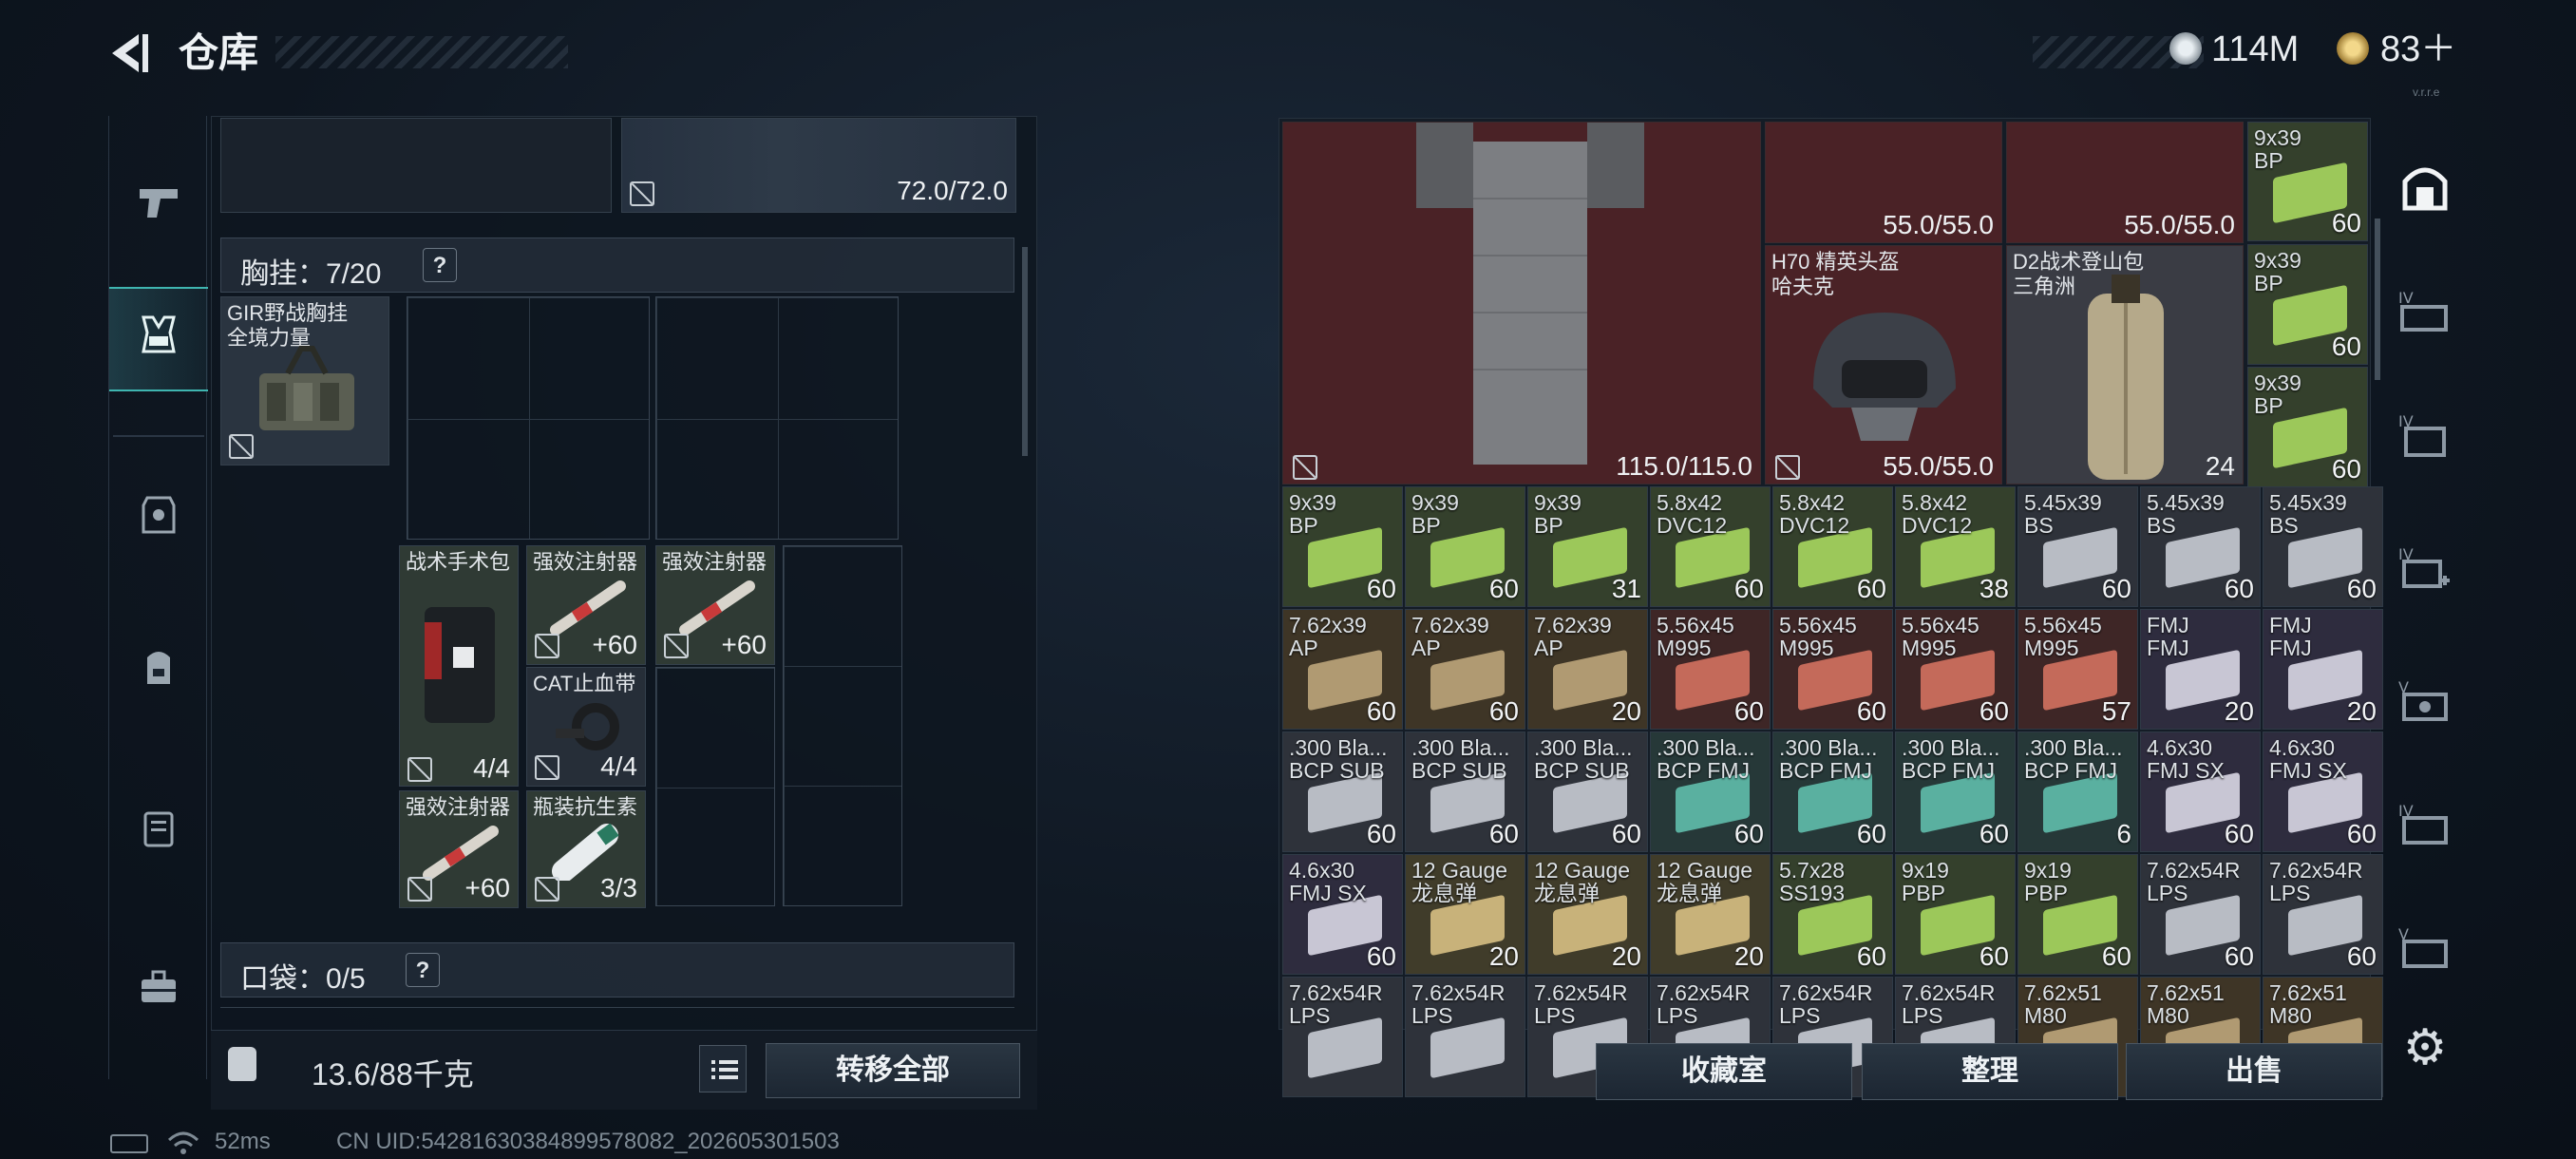  What do you see at coordinates (2125, 364) in the screenshot?
I see `d2-backpack-item: D2战术登山包 三角洲 24` at bounding box center [2125, 364].